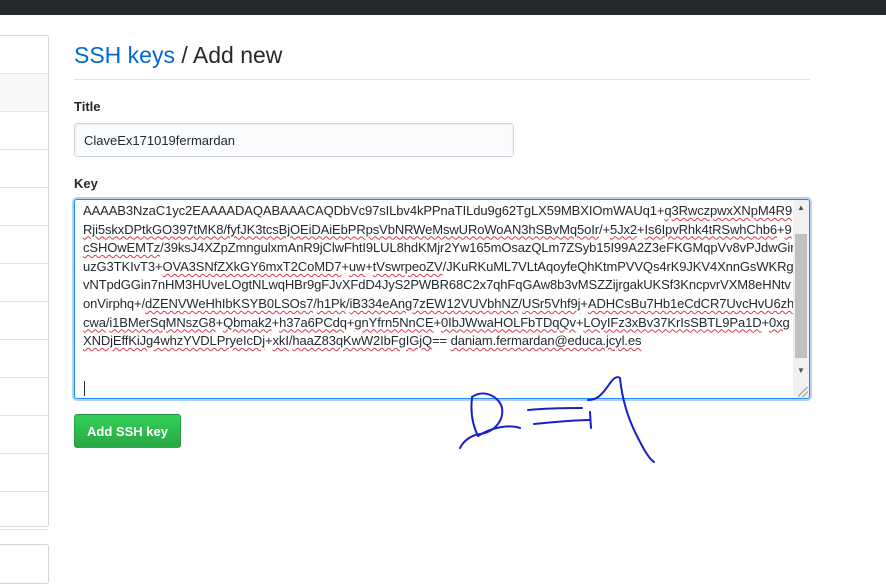 The height and width of the screenshot is (586, 886). Describe the element at coordinates (590, 420) in the screenshot. I see `scribble-stroke-tick` at that location.